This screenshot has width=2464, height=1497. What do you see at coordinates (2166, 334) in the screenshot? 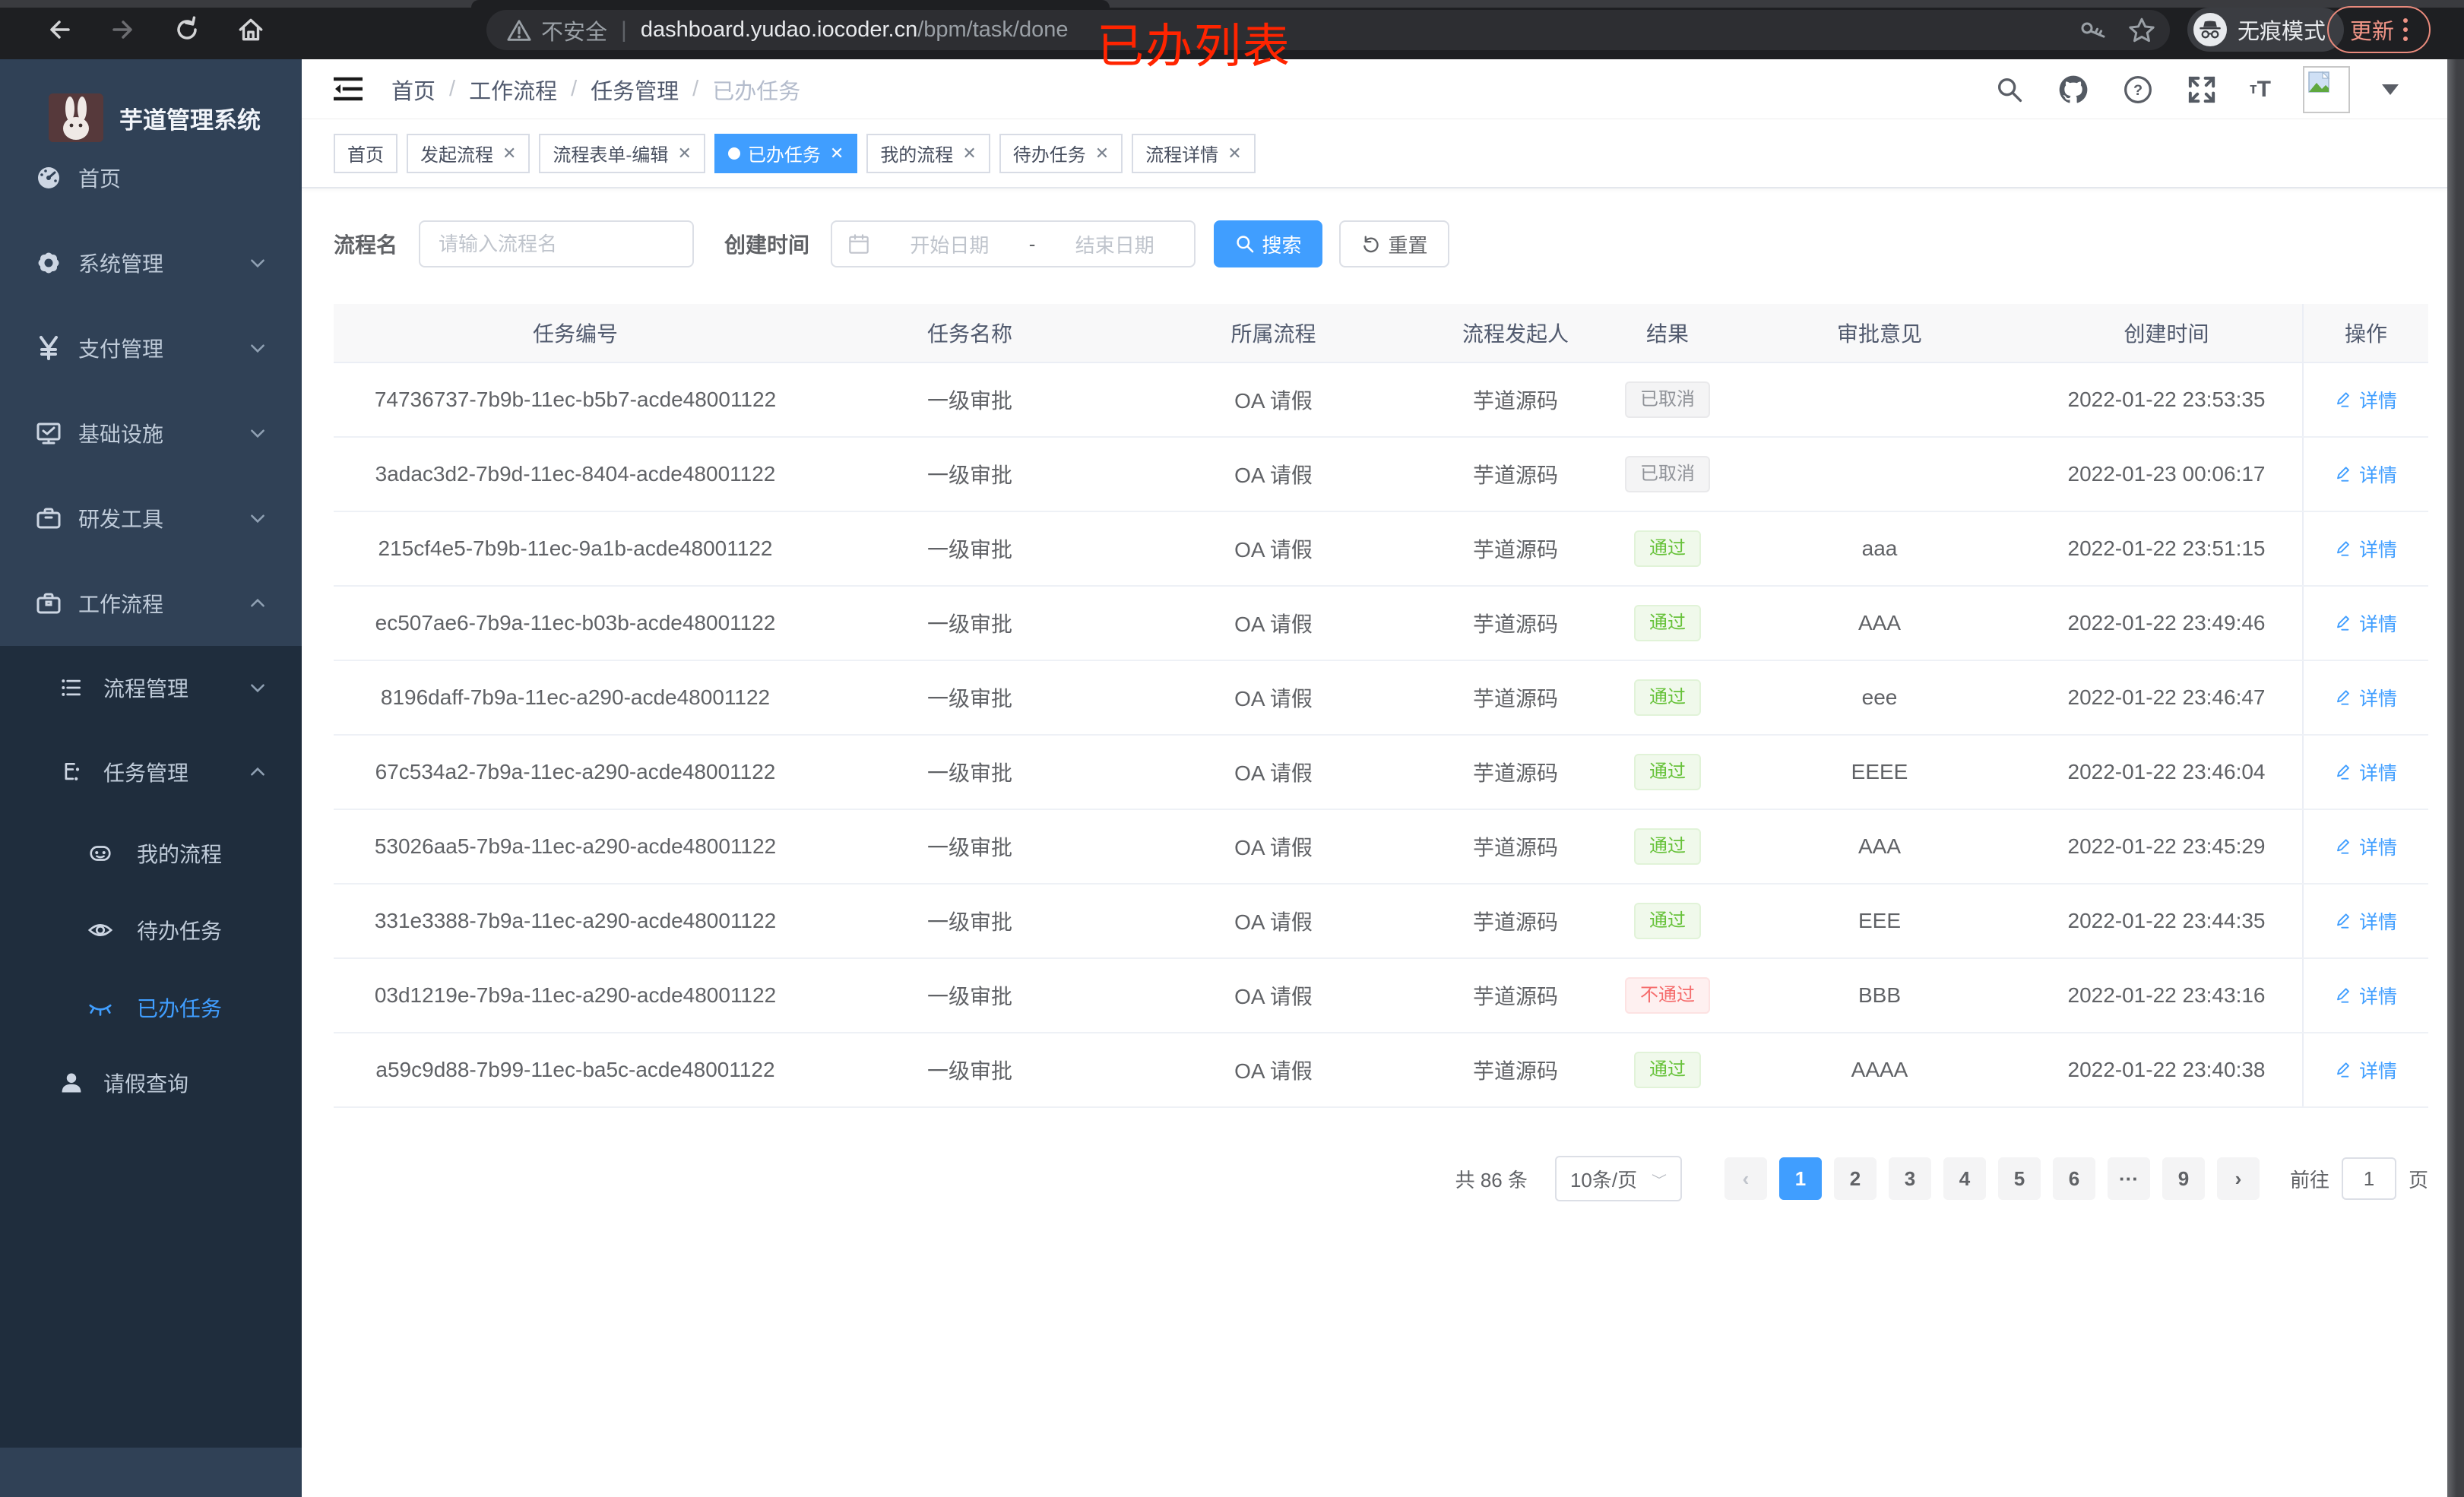
I see `col-create-time: 创建时间` at bounding box center [2166, 334].